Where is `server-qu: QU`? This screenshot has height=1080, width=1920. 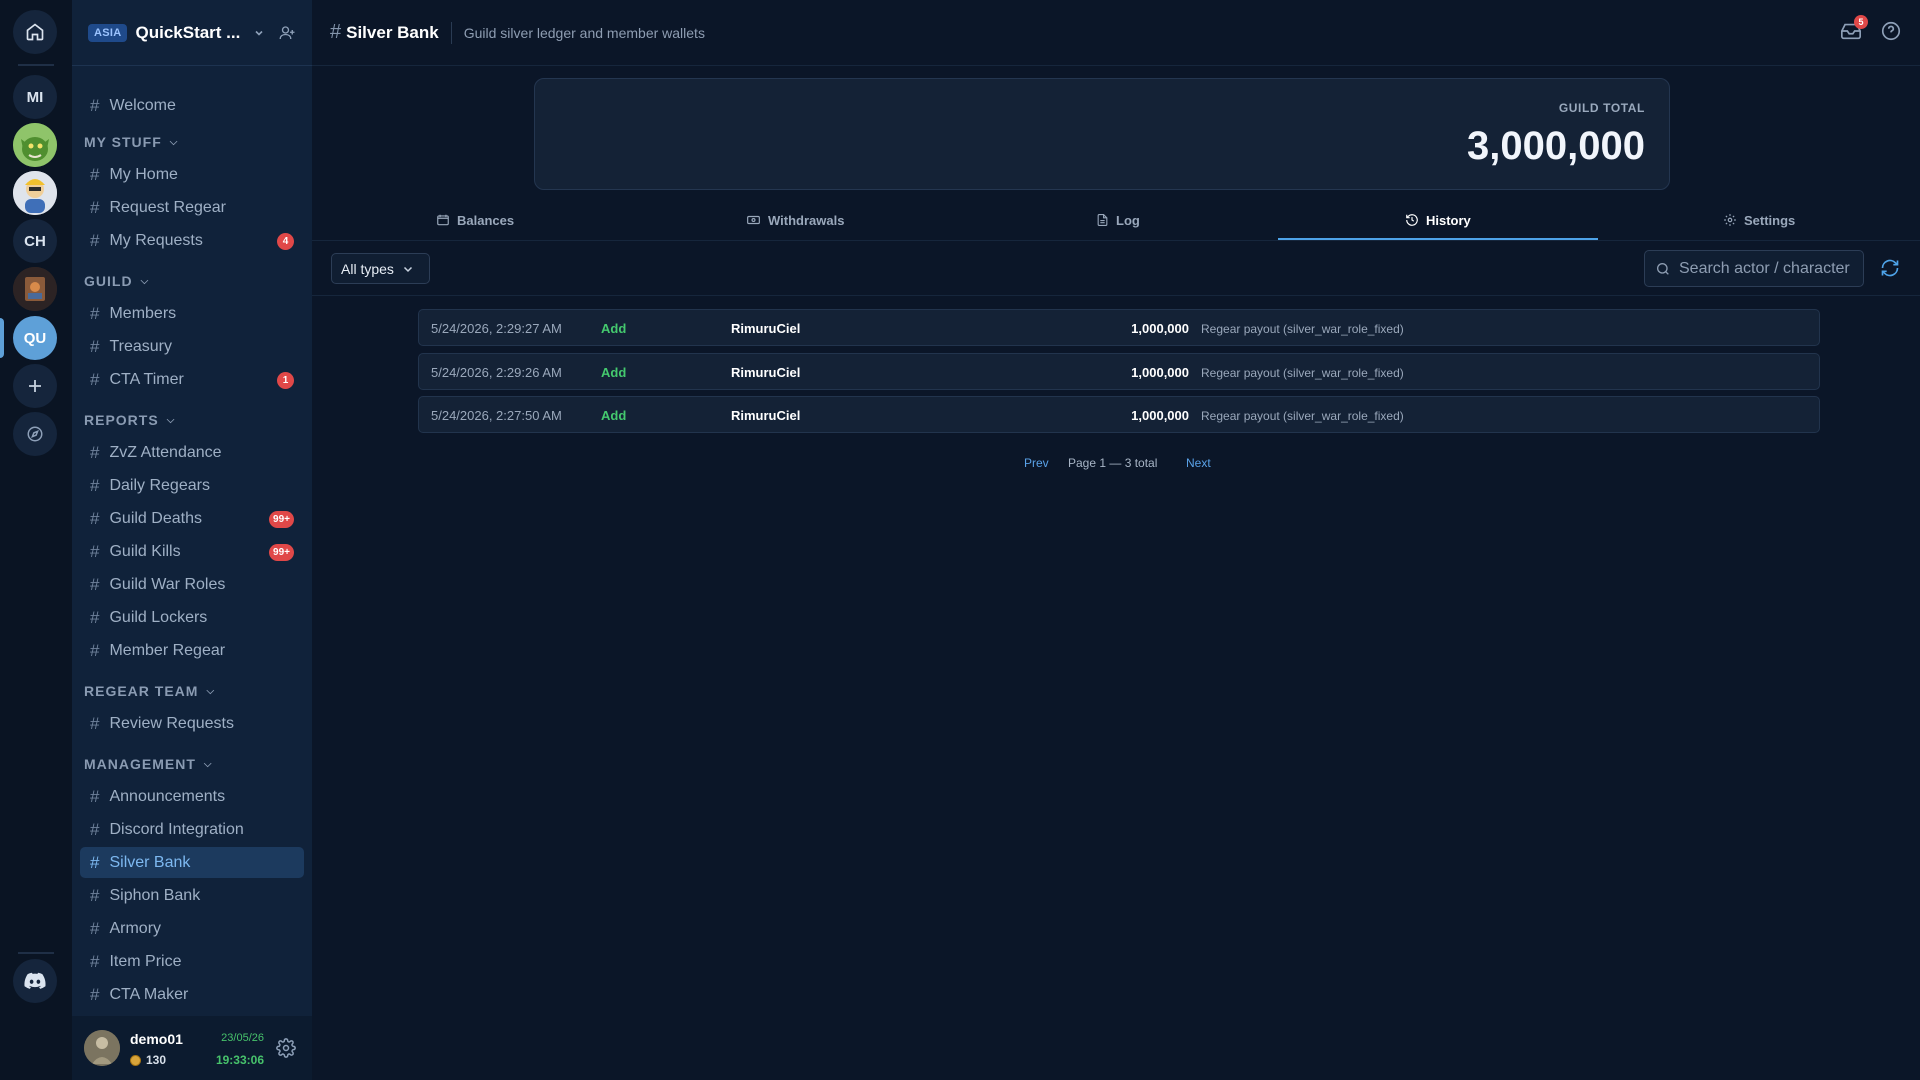 server-qu: QU is located at coordinates (35, 338).